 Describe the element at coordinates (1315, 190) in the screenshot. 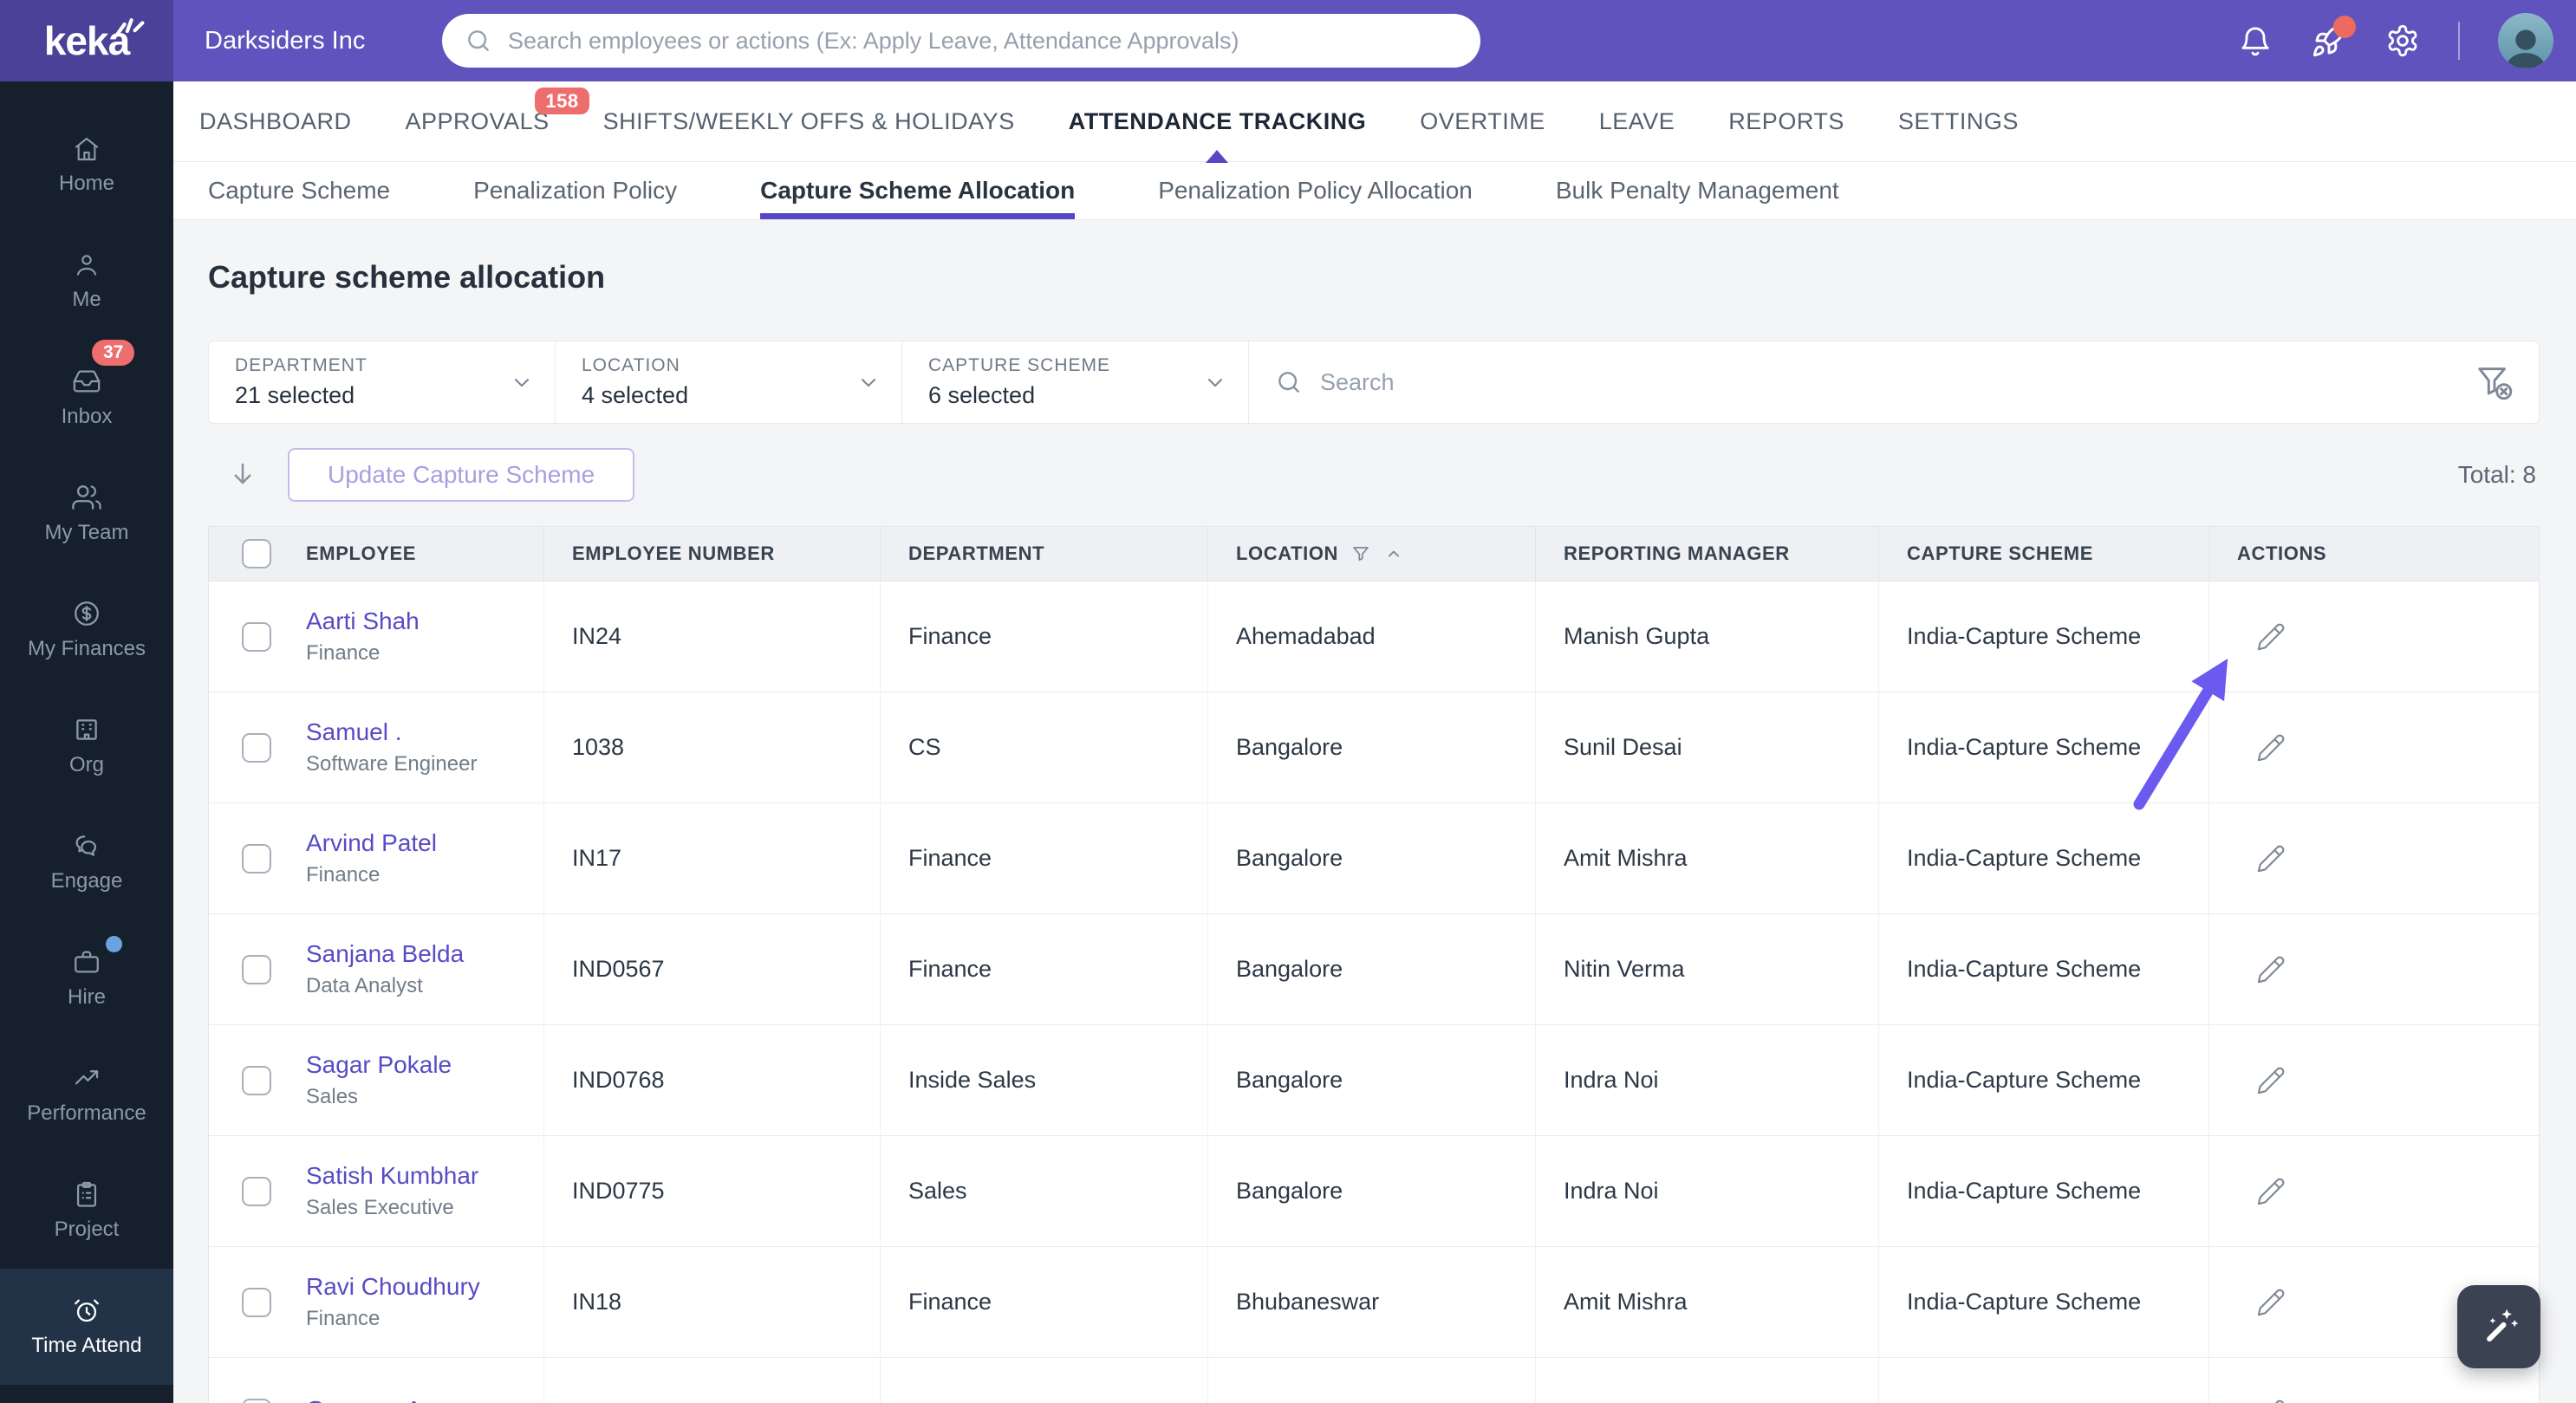

I see `subtab-penalization-policy-allocation: Penalization Policy Allocation` at that location.